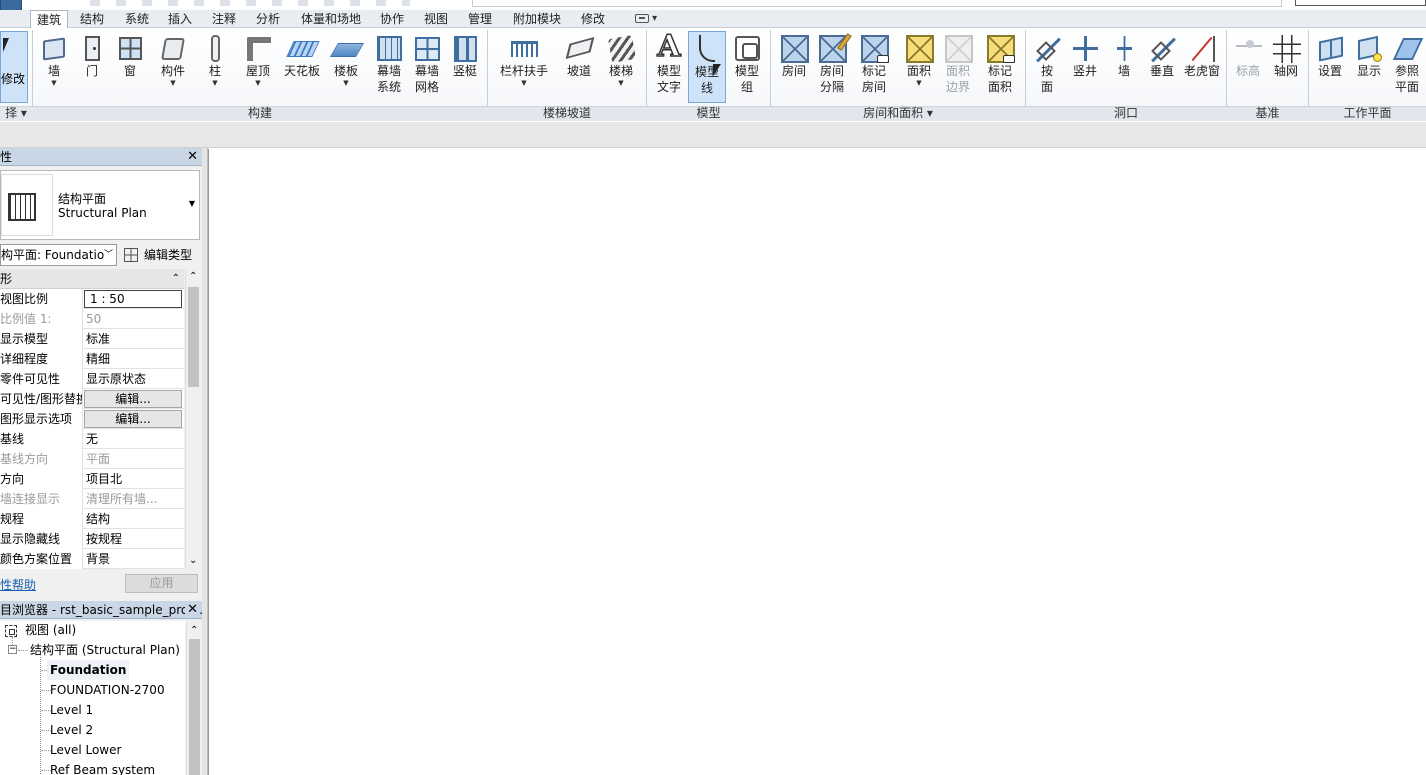  I want to click on tree-node-view: Ref Beam system, so click(102, 767).